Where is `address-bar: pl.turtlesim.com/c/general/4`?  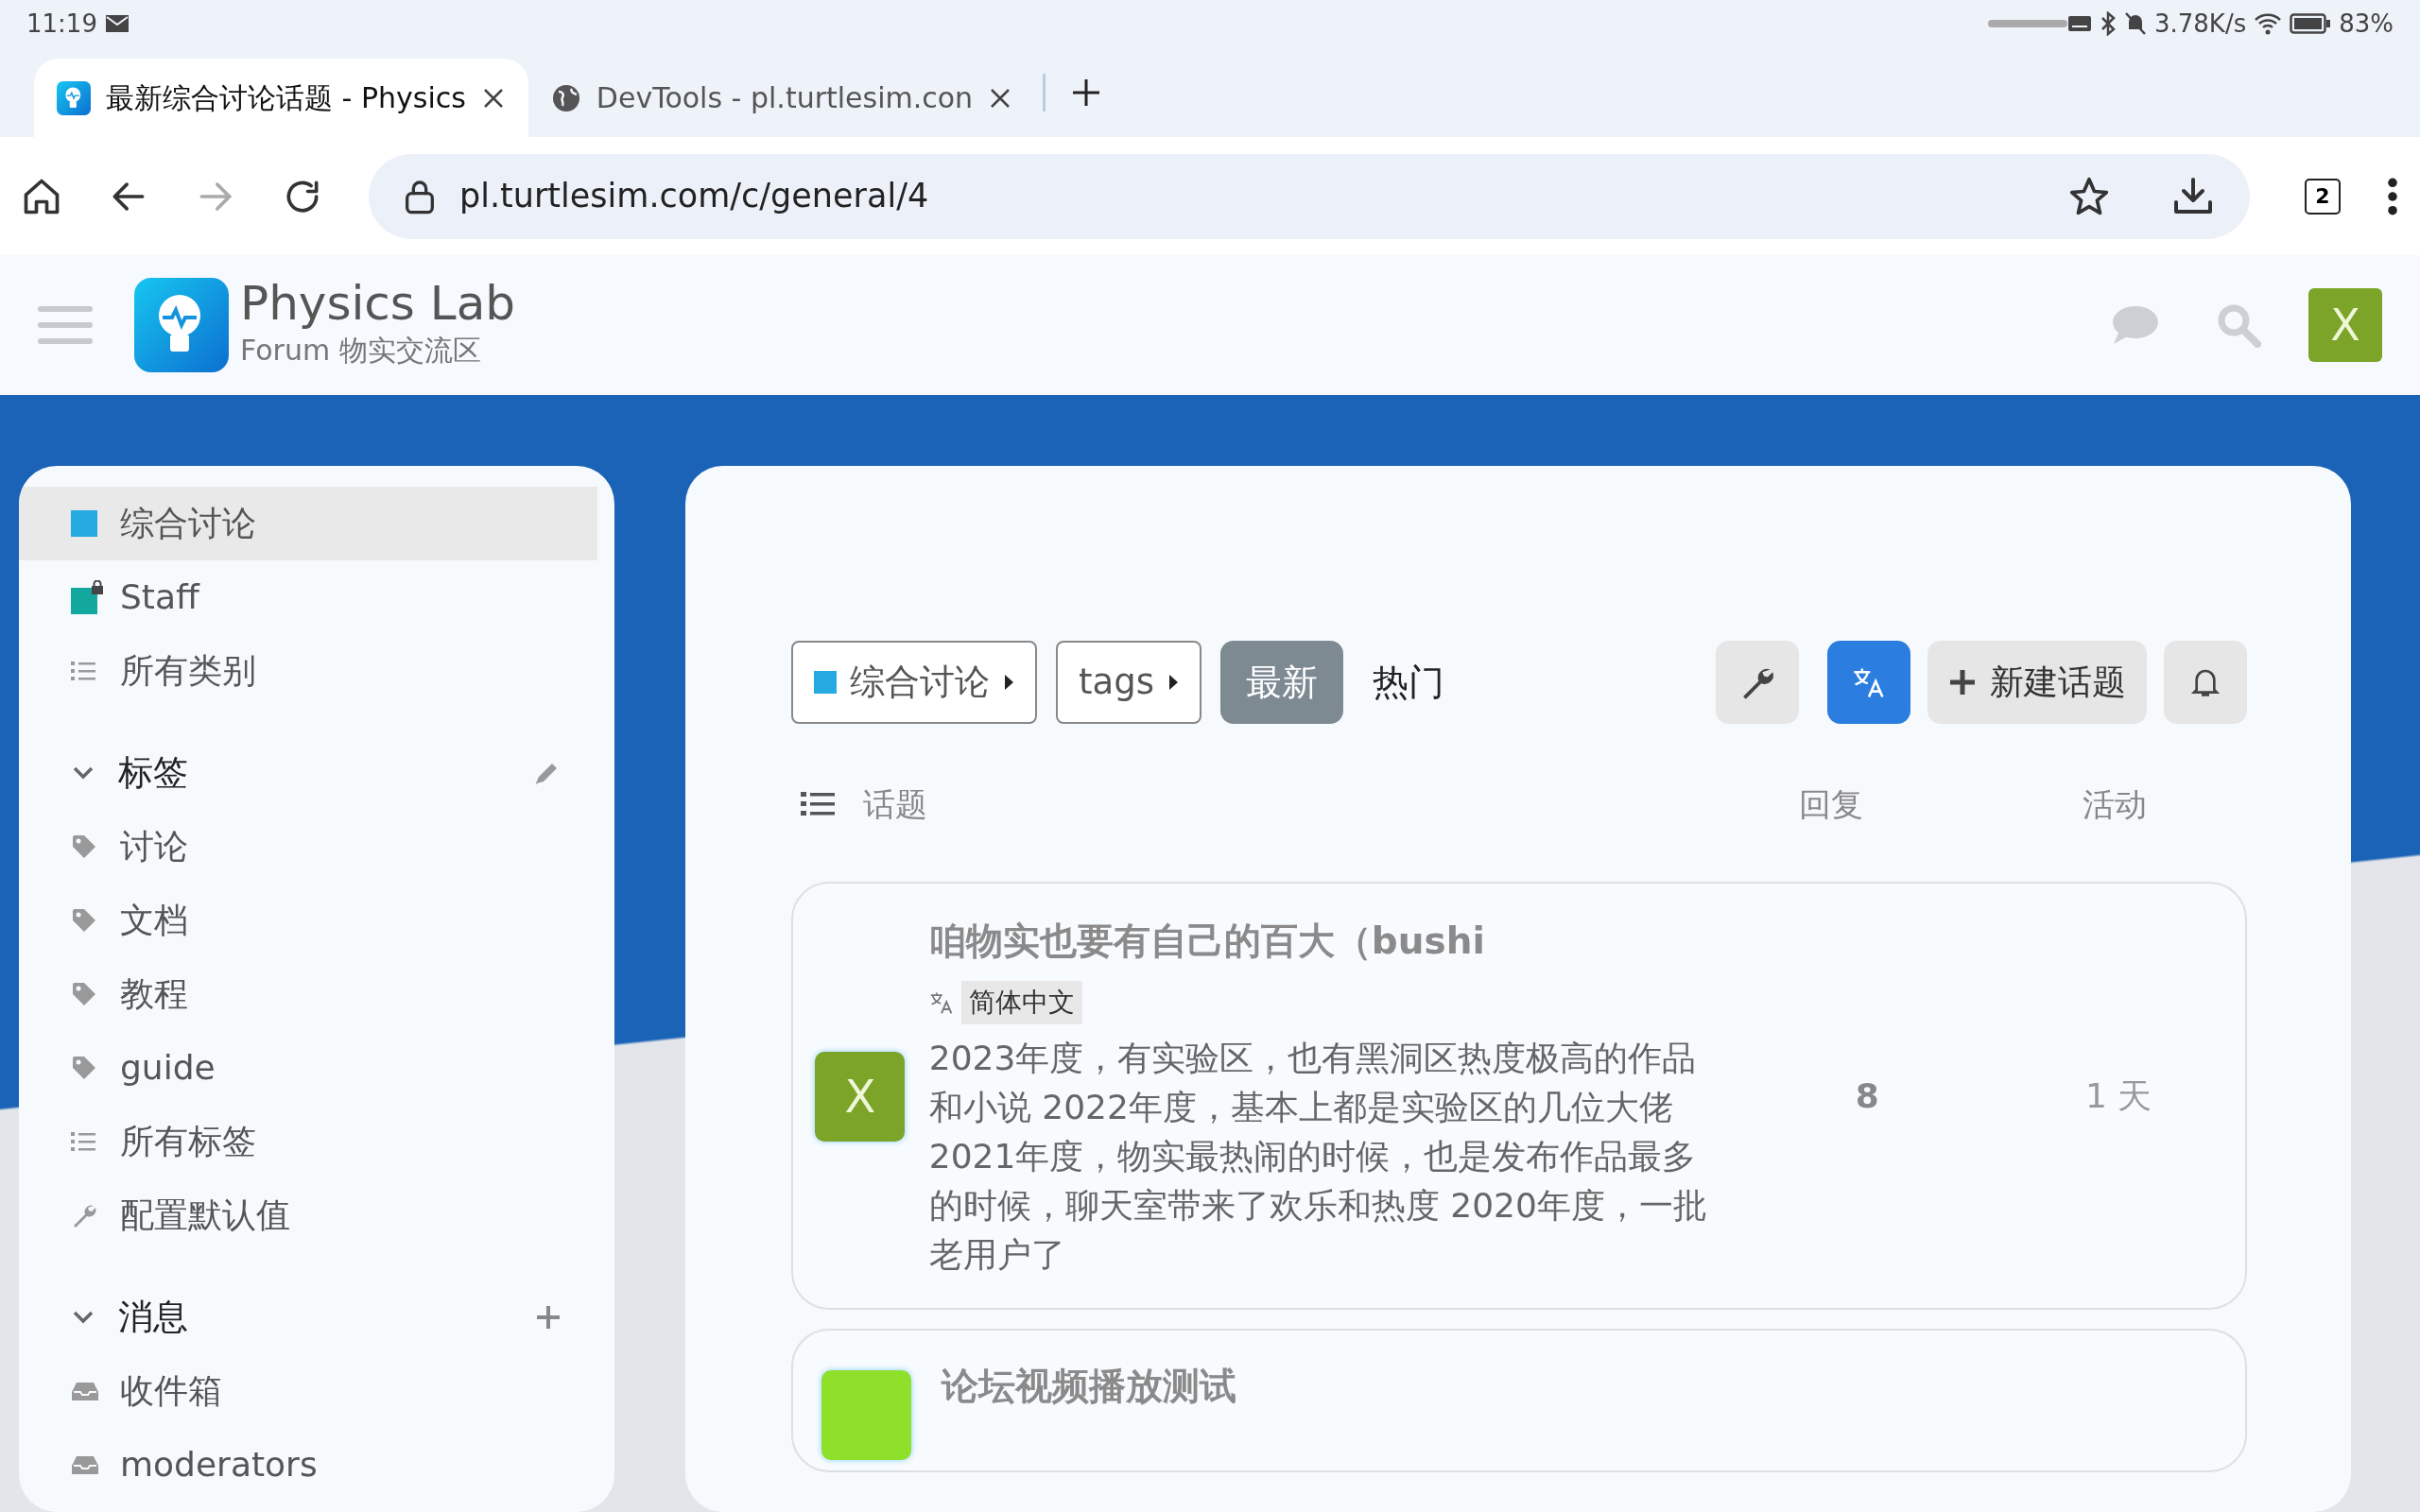
address-bar: pl.turtlesim.com/c/general/4 is located at coordinates (1309, 196).